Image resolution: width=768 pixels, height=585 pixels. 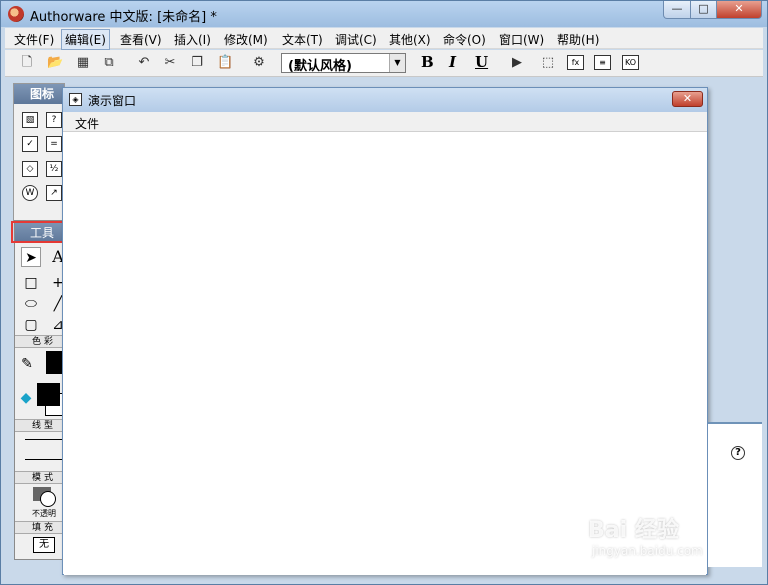 I want to click on find-icon: ⚙, so click(x=259, y=63).